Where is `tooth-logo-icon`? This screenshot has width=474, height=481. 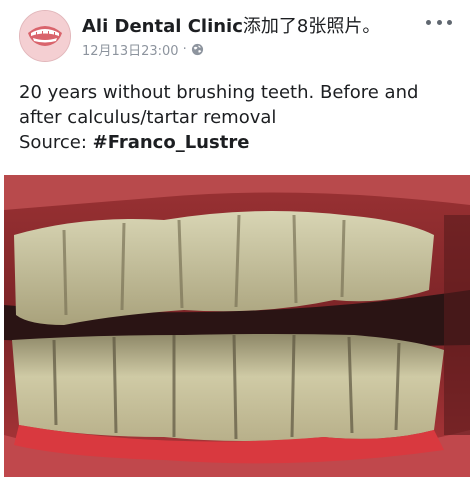
tooth-logo-icon is located at coordinates (45, 36).